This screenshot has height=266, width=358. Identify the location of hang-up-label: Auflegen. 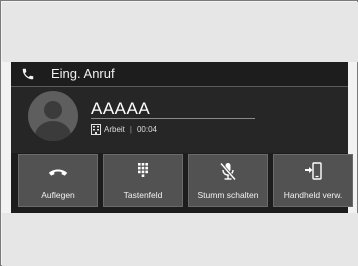
(58, 195).